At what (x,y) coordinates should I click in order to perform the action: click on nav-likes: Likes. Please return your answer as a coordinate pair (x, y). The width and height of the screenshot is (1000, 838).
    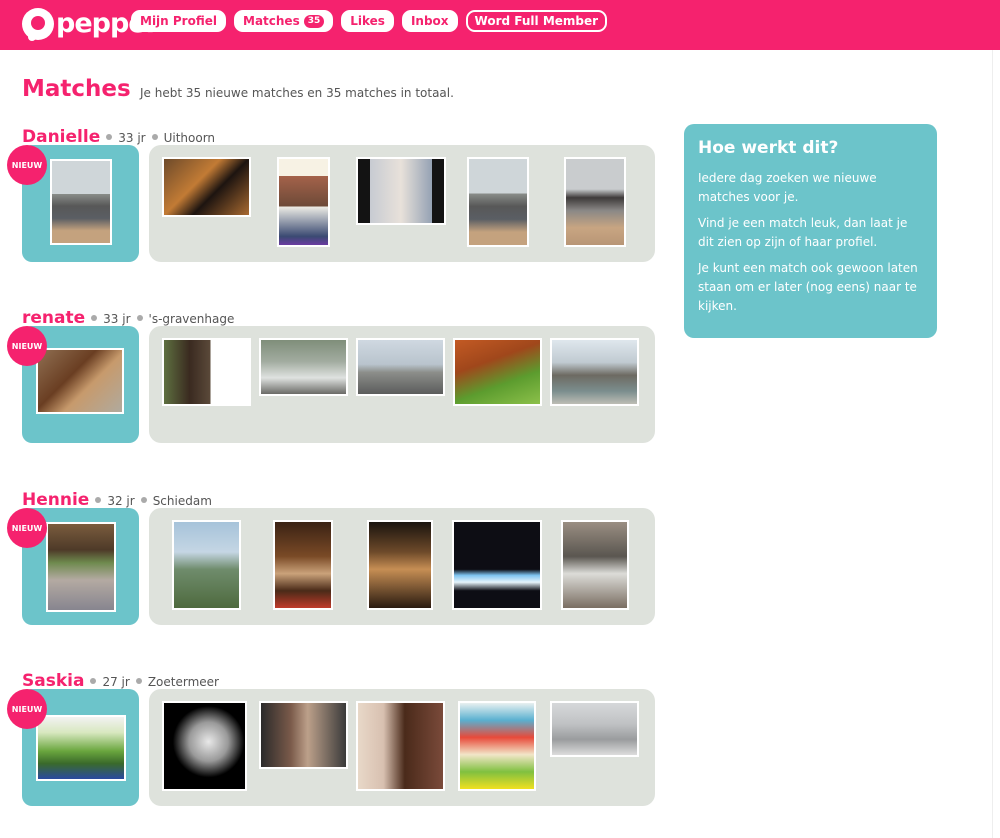
    Looking at the image, I should click on (367, 21).